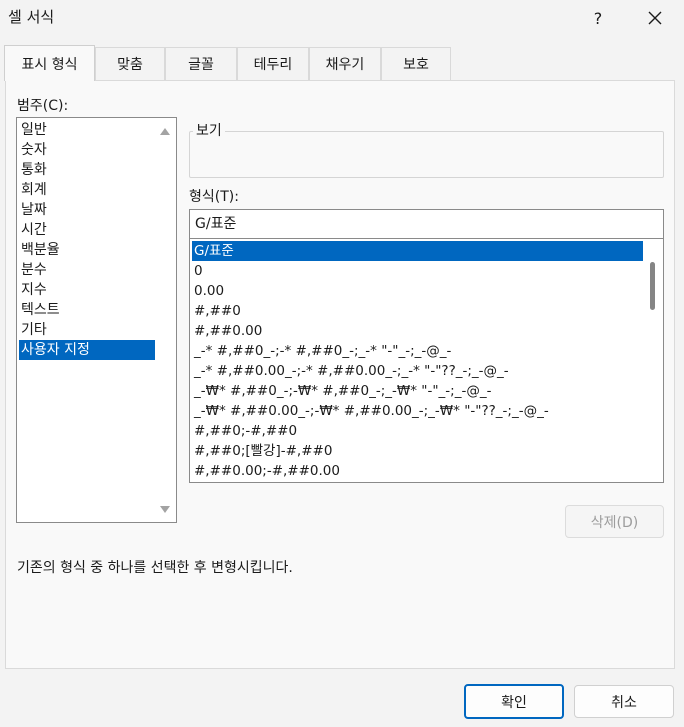  Describe the element at coordinates (201, 63) in the screenshot. I see `tab-font: 글꼴` at that location.